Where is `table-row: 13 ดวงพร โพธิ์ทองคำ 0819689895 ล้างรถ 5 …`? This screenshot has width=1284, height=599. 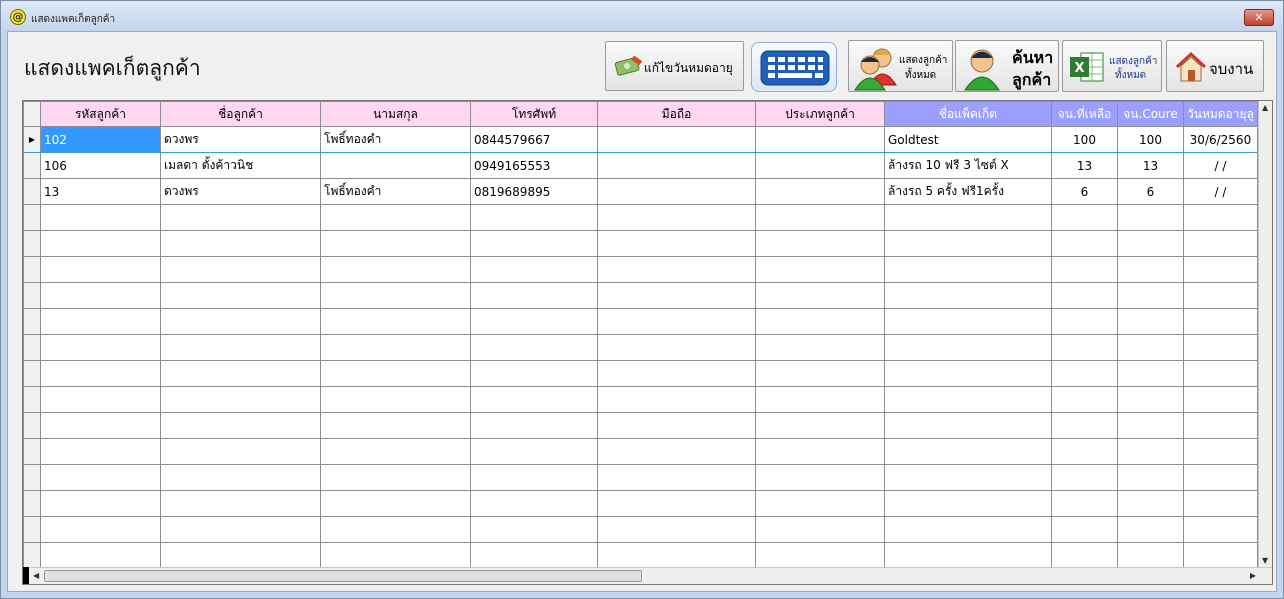
table-row: 13 ดวงพร โพธิ์ทองคำ 0819689895 ล้างรถ 5 … is located at coordinates (640, 191).